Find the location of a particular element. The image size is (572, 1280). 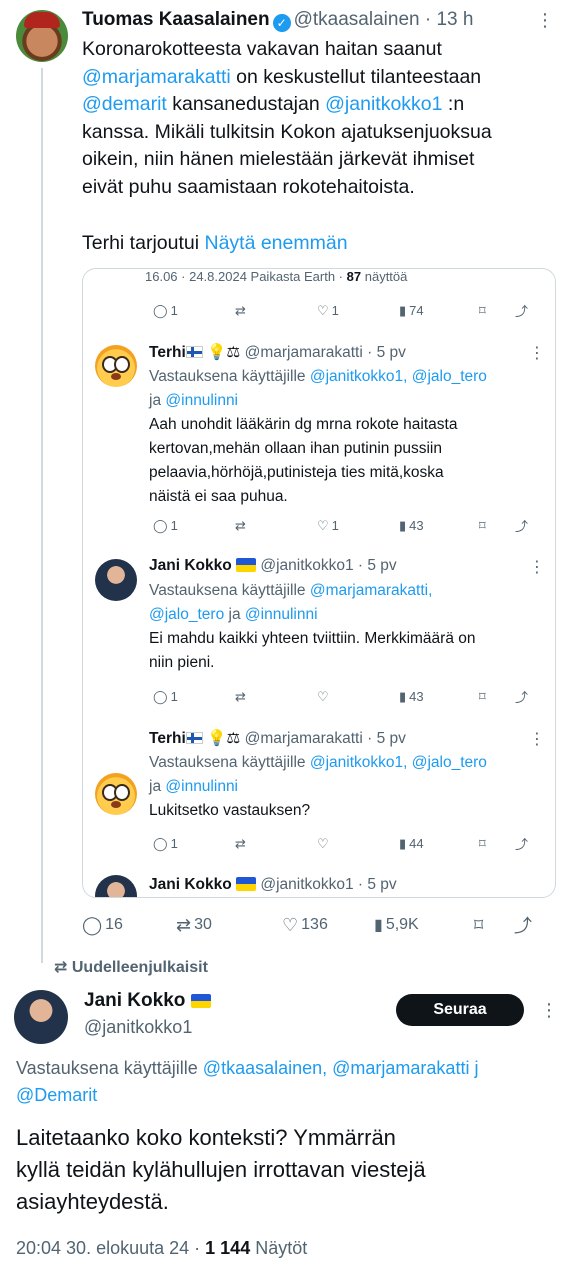

thread-line is located at coordinates (42, 515).